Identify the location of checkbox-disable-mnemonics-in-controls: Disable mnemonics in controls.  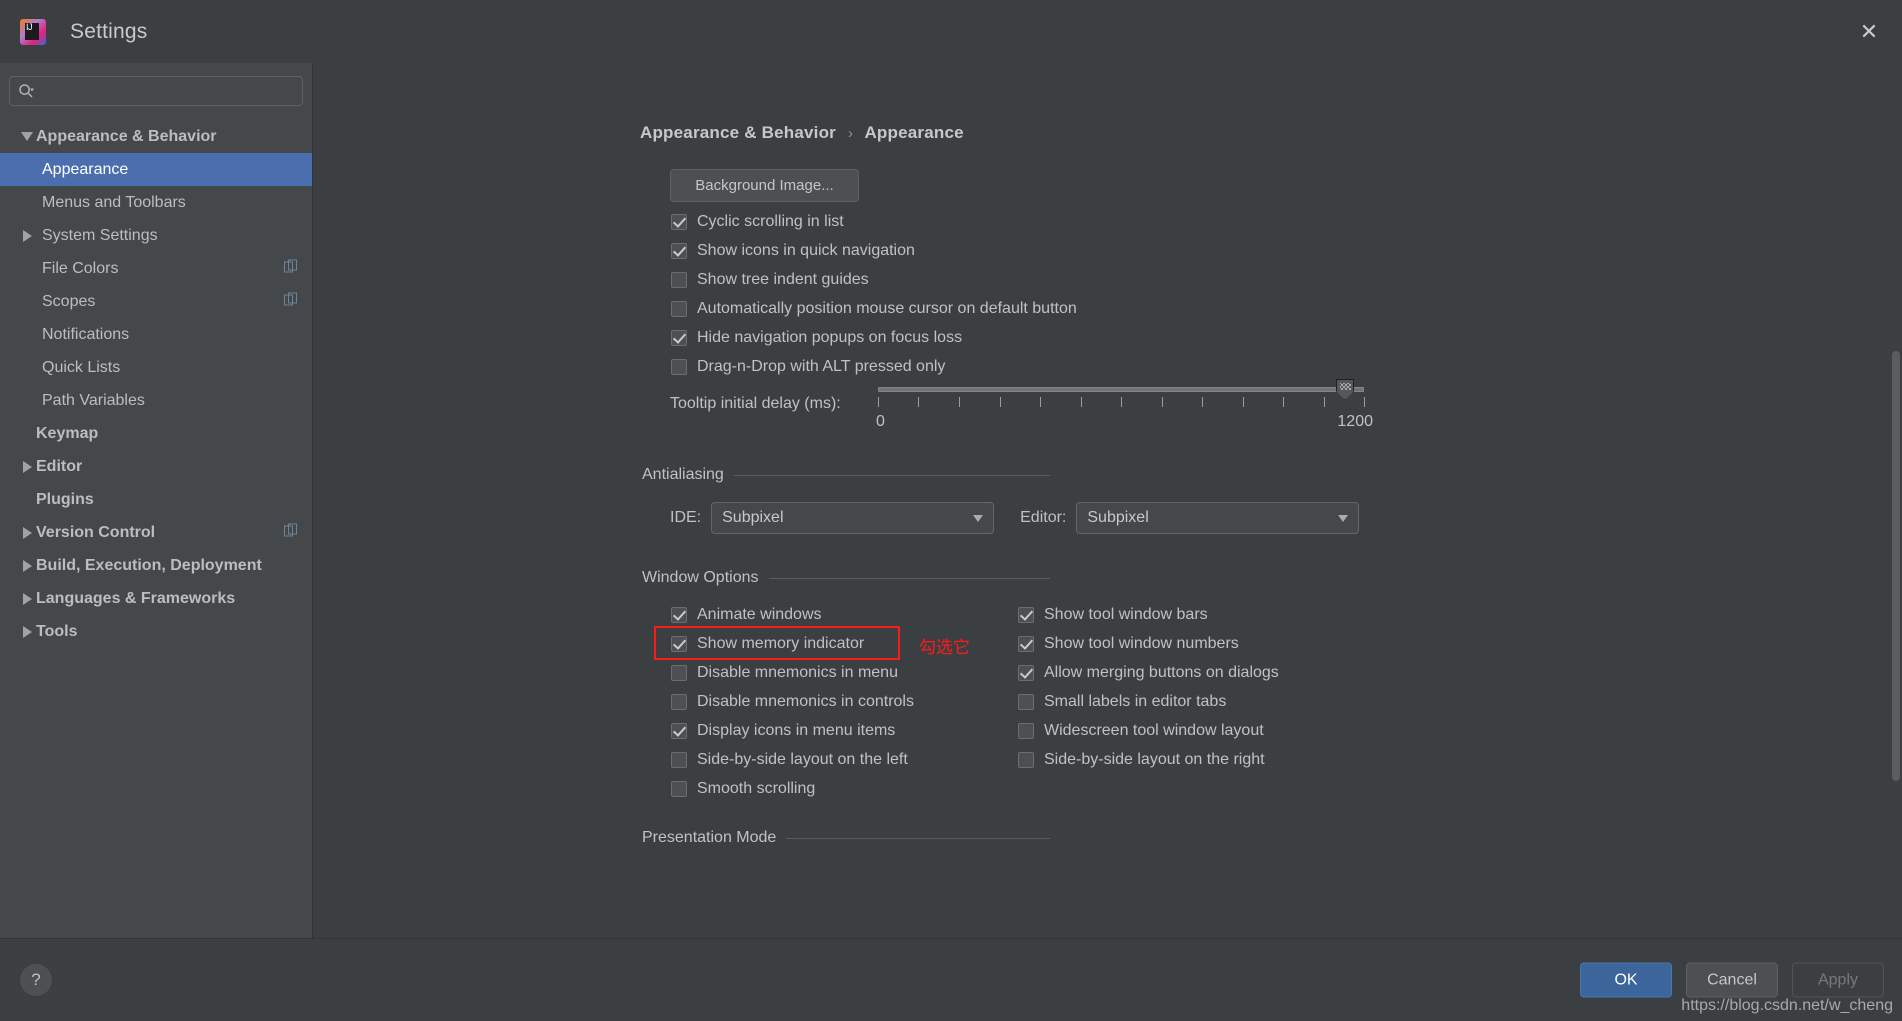
(792, 702).